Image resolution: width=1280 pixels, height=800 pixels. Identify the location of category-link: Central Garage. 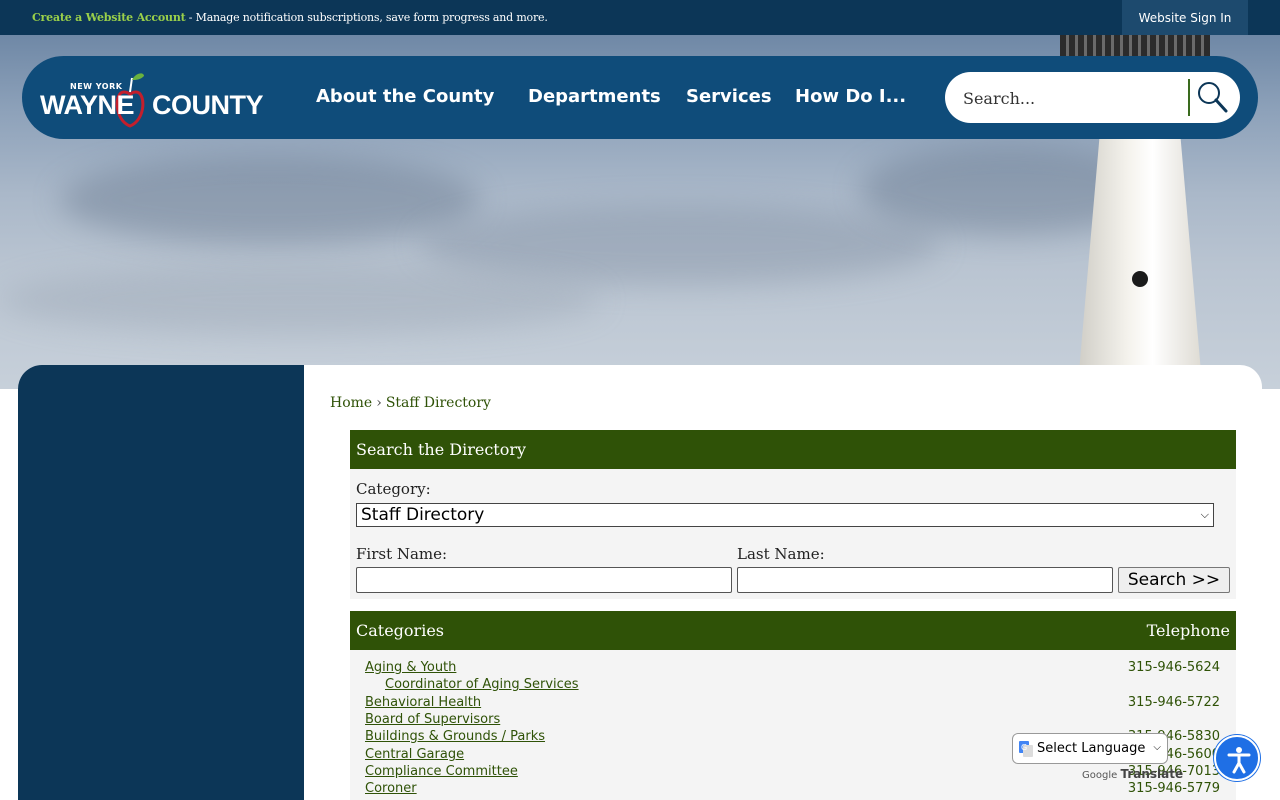
(414, 754).